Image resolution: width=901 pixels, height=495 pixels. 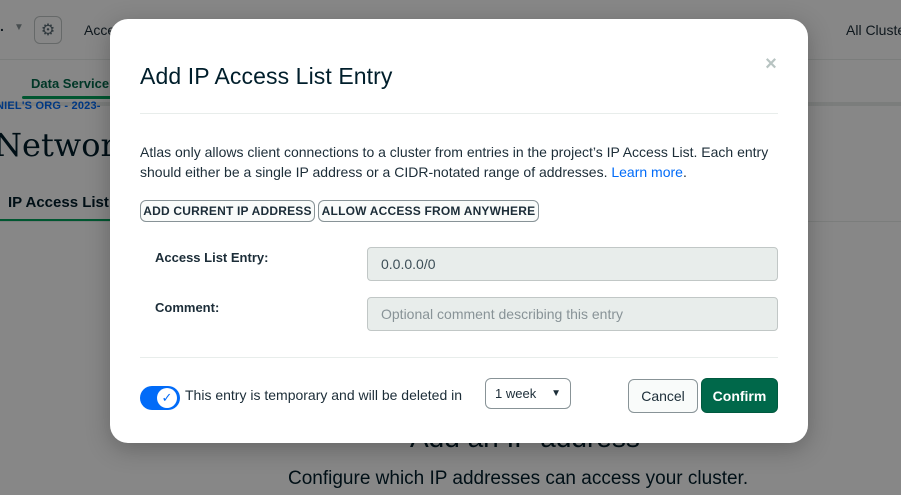 What do you see at coordinates (428, 211) in the screenshot?
I see `allow-access-from-anywhere-button: ALLOW ACCESS FROM ANYWHERE` at bounding box center [428, 211].